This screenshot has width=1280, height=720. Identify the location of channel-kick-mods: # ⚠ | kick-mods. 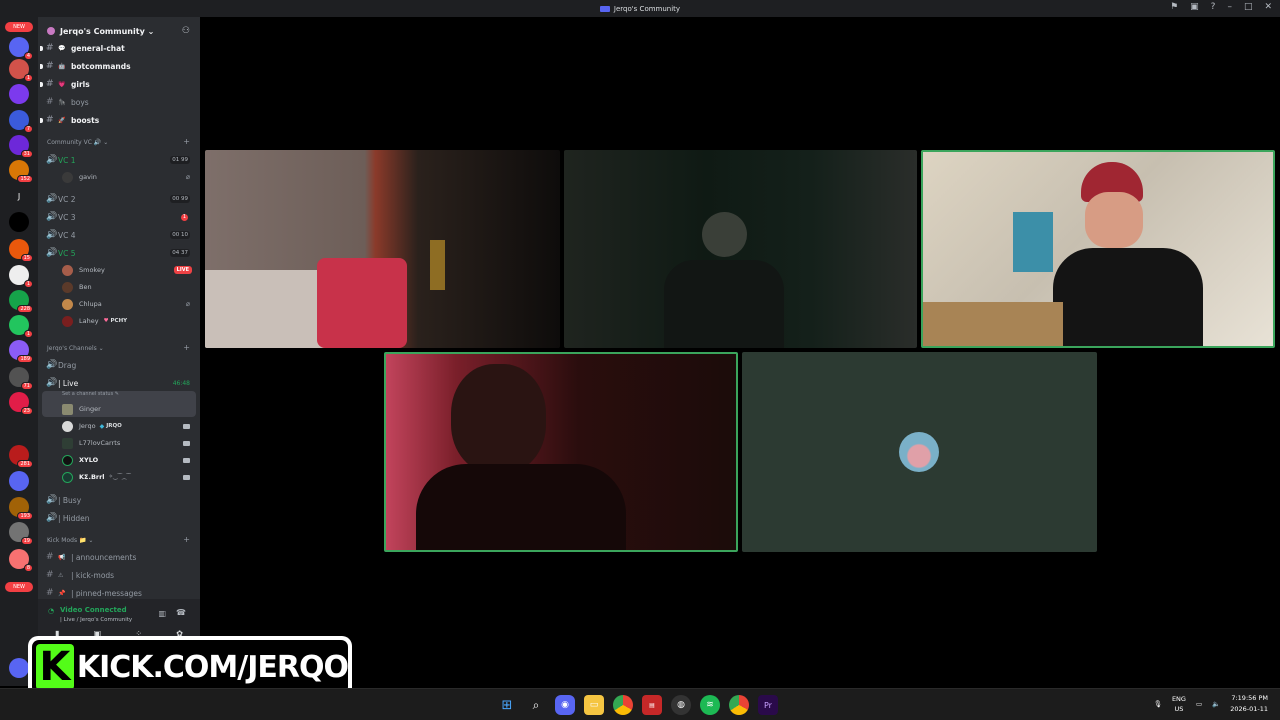
(121, 575).